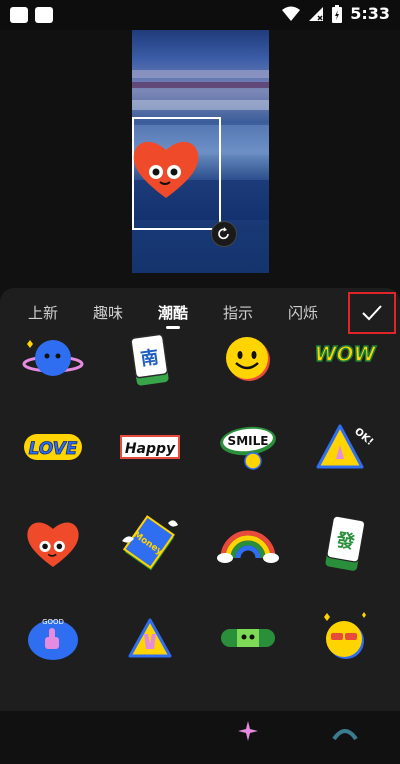 The image size is (400, 764). I want to click on status-time: 5:33, so click(370, 13).